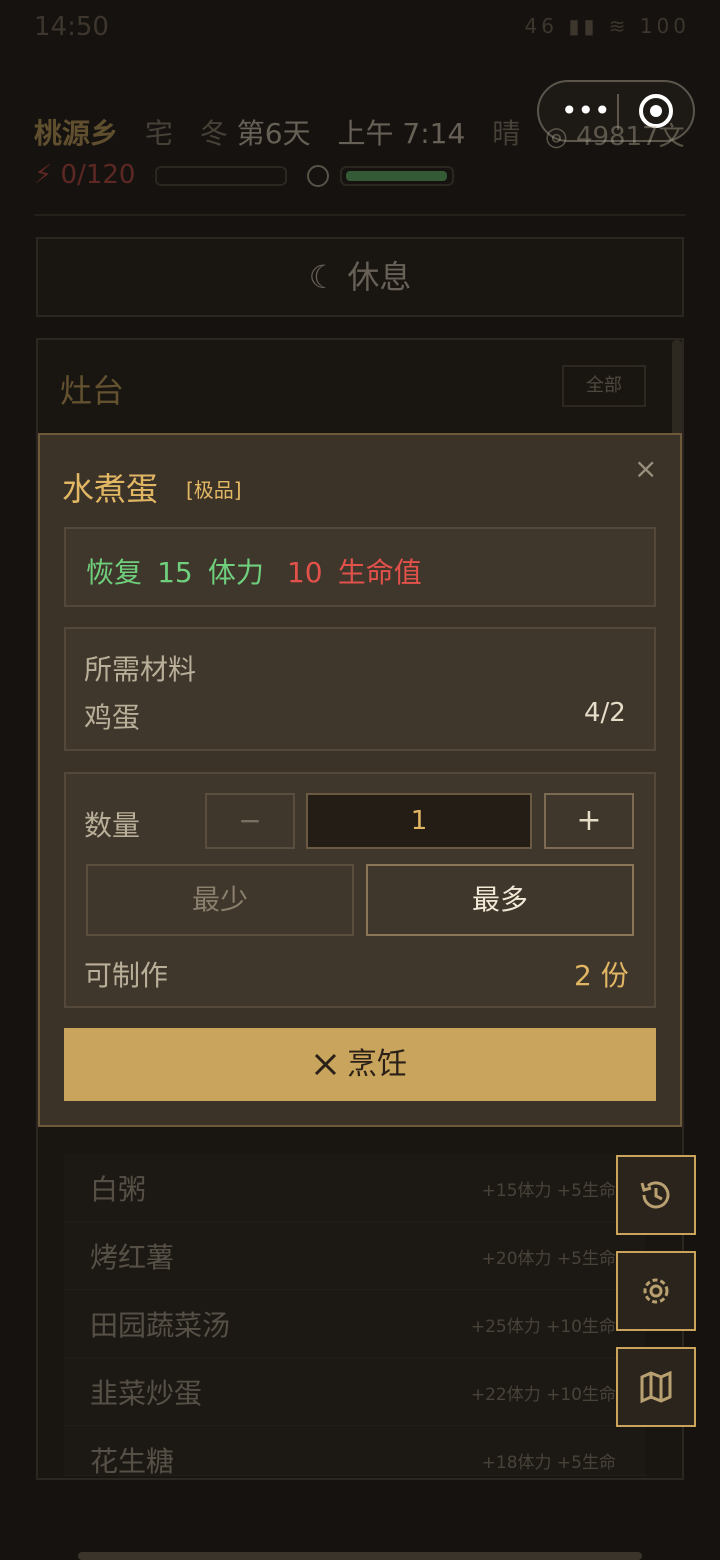 The image size is (720, 1560). What do you see at coordinates (377, 1064) in the screenshot?
I see `cook-button-label: 烹饪` at bounding box center [377, 1064].